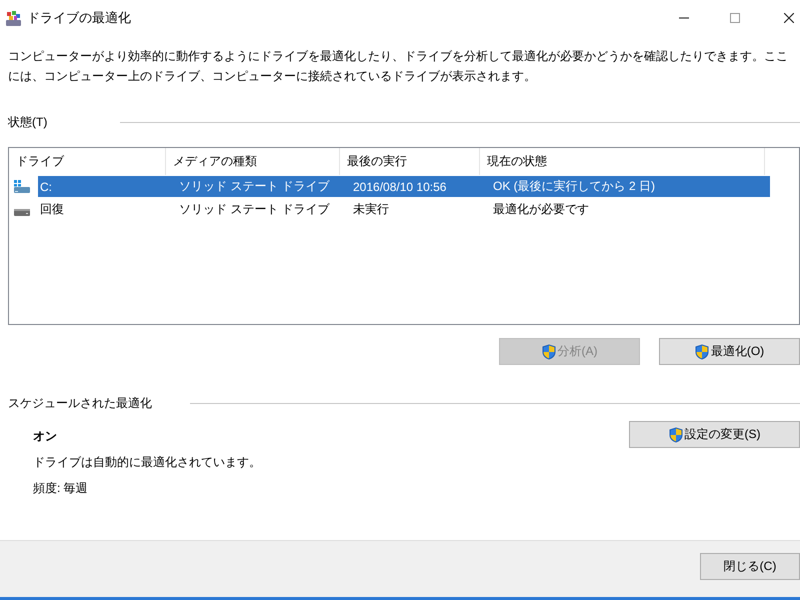 The height and width of the screenshot is (600, 800). Describe the element at coordinates (735, 18) in the screenshot. I see `maximize-icon` at that location.